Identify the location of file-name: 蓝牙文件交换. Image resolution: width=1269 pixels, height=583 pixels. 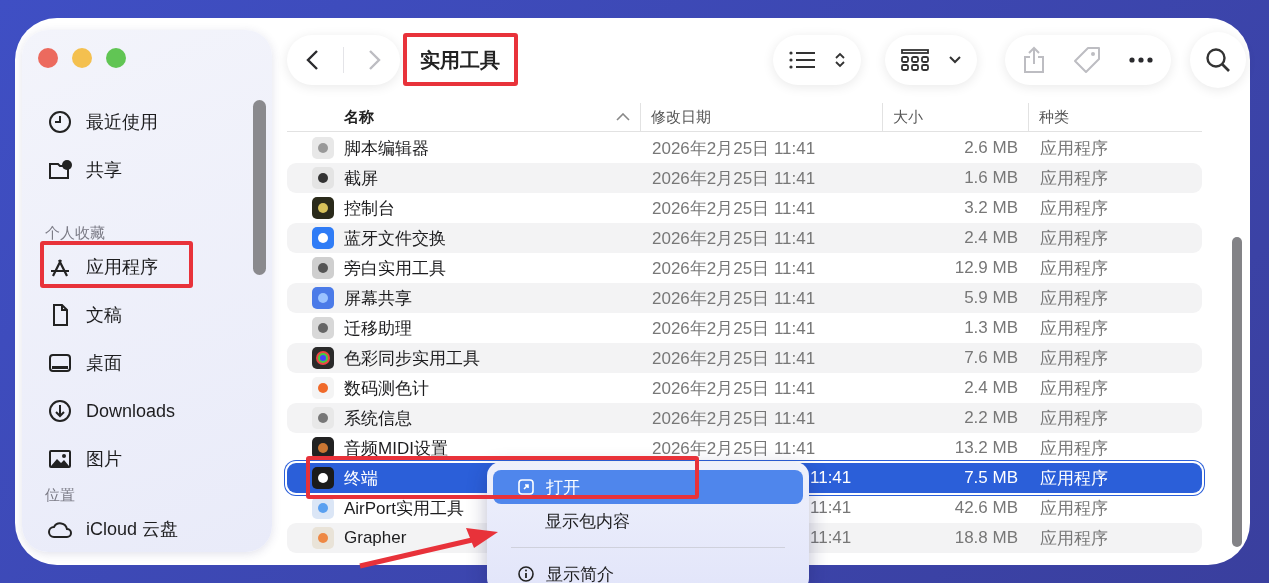
(395, 238).